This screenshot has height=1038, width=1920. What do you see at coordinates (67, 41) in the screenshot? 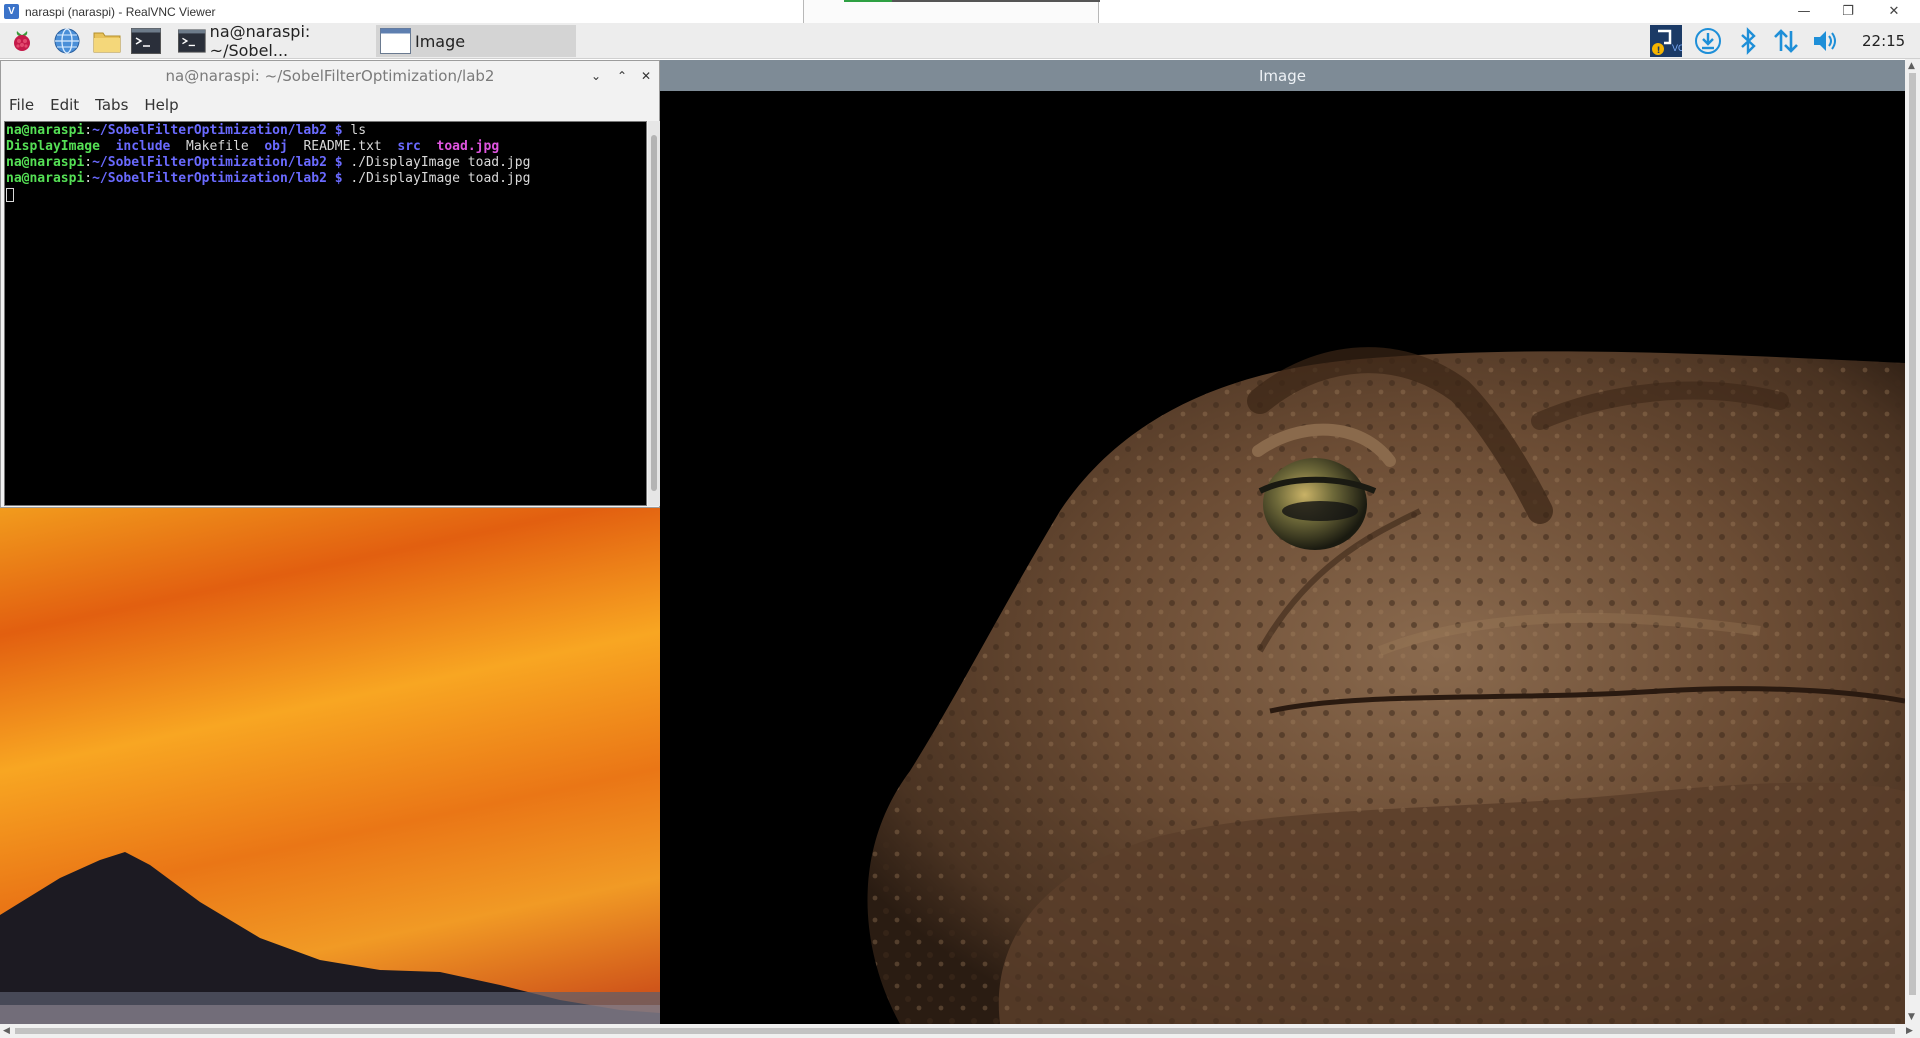
I see `web-browser-icon` at bounding box center [67, 41].